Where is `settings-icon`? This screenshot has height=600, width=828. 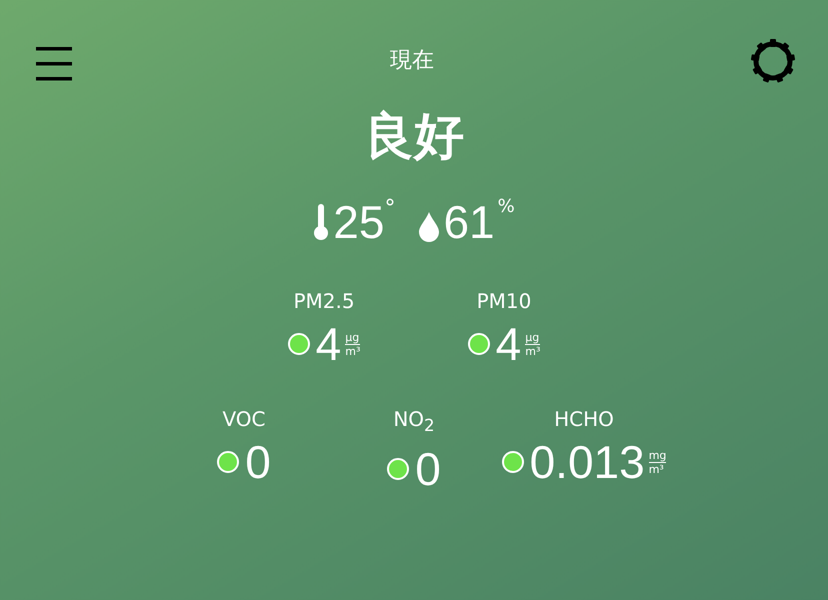
settings-icon is located at coordinates (773, 61).